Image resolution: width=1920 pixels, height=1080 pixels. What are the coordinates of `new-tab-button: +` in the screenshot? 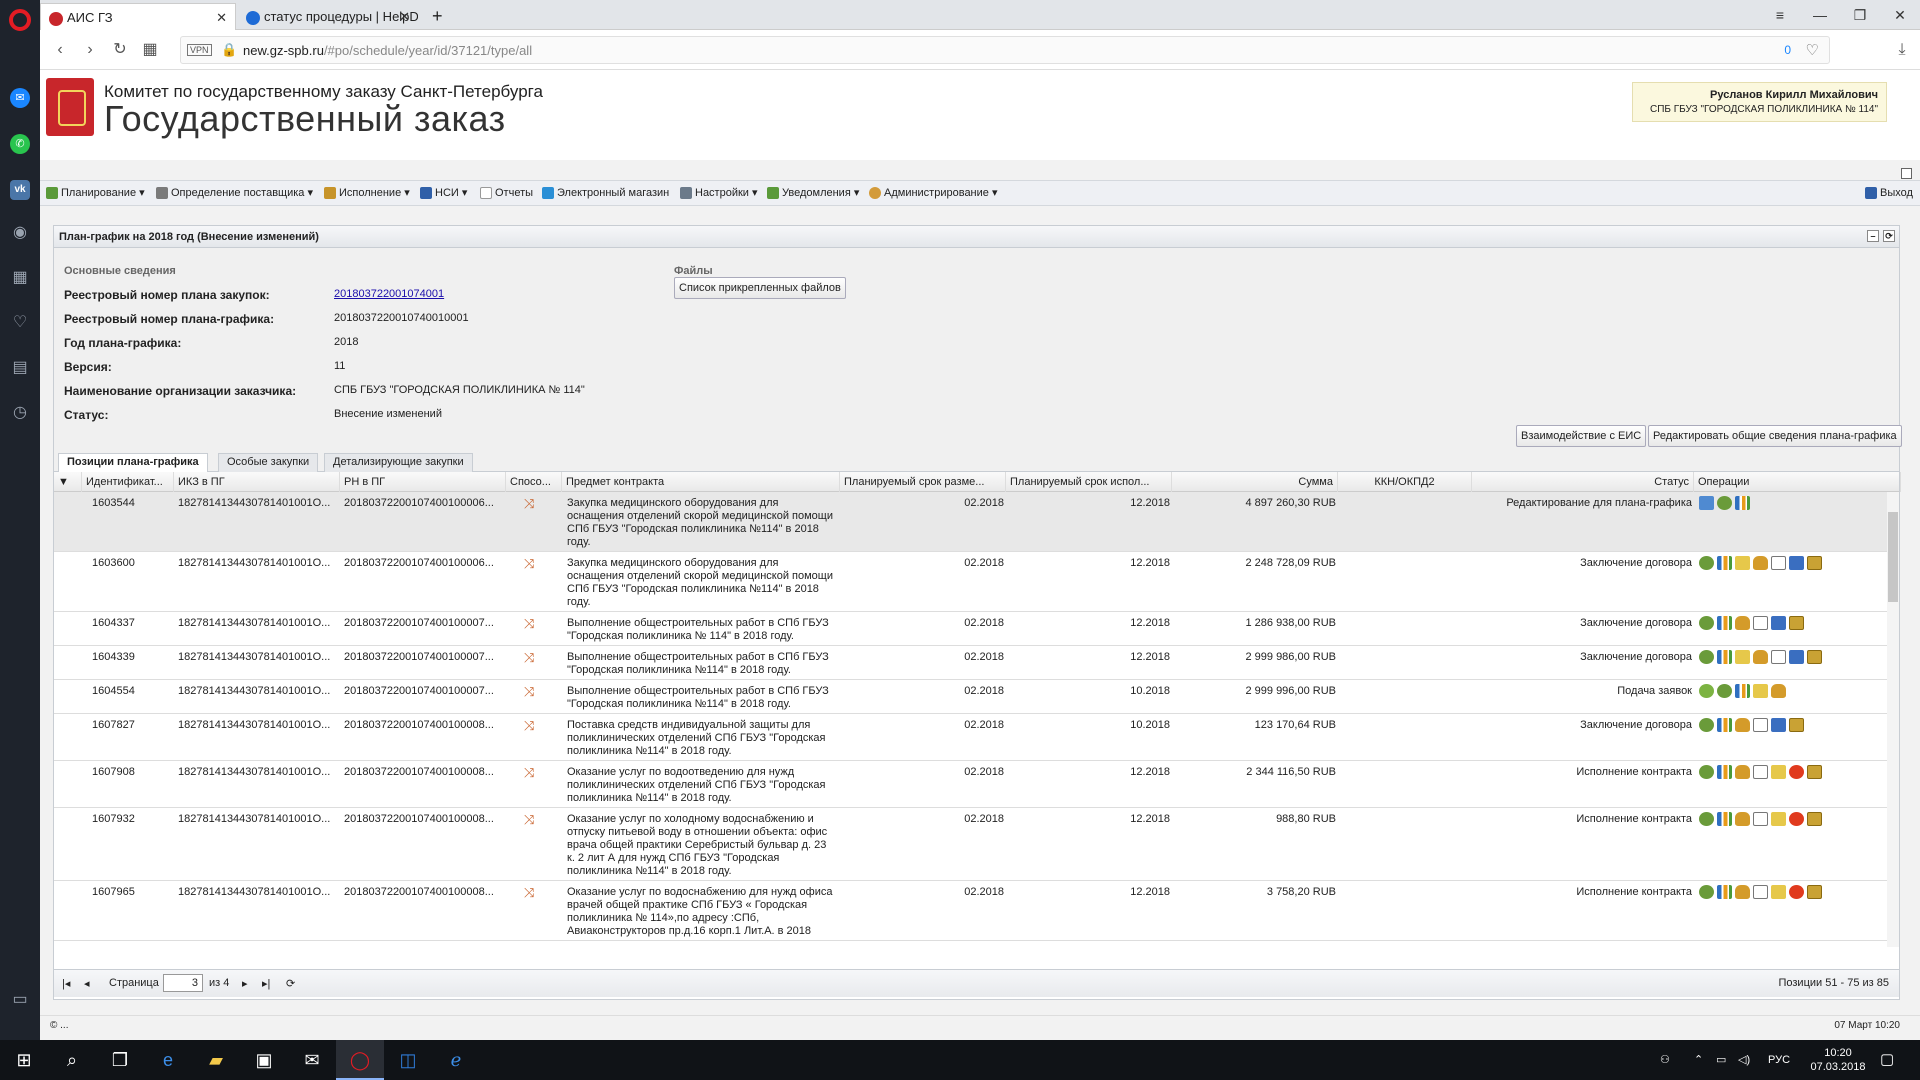 It's located at (439, 16).